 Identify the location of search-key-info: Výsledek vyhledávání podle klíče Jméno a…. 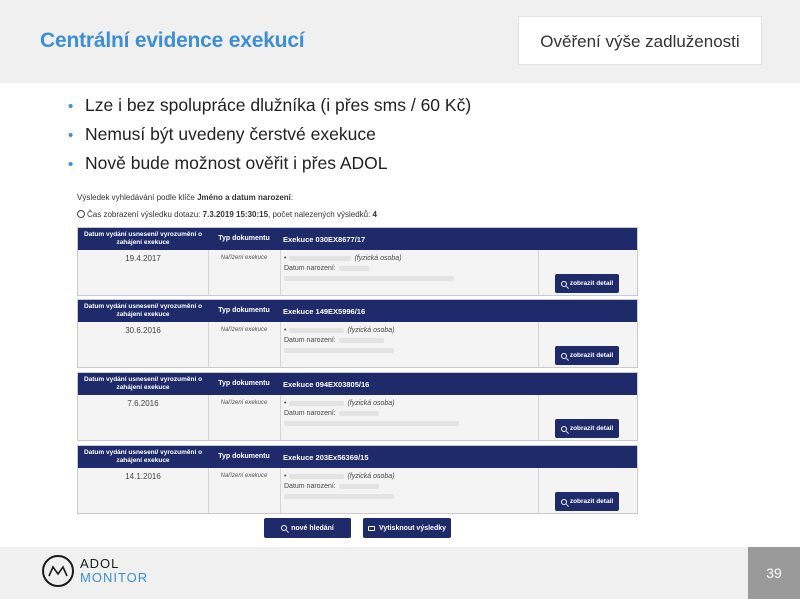
(185, 197).